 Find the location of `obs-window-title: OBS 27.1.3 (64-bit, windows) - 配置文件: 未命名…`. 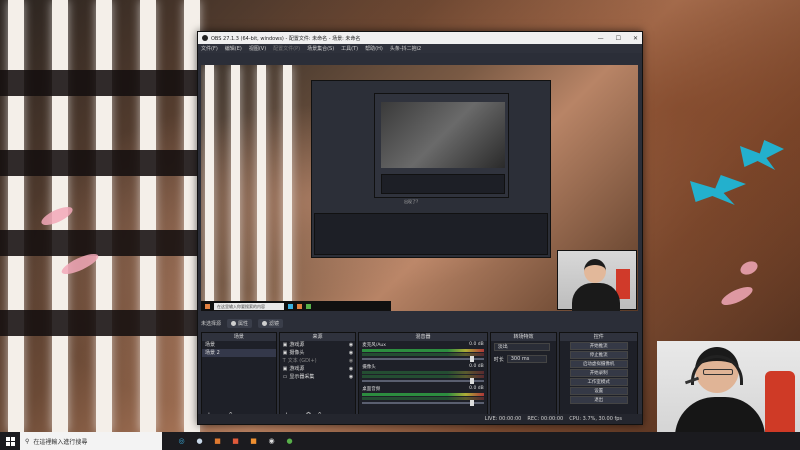

obs-window-title: OBS 27.1.3 (64-bit, windows) - 配置文件: 未命名… is located at coordinates (286, 38).